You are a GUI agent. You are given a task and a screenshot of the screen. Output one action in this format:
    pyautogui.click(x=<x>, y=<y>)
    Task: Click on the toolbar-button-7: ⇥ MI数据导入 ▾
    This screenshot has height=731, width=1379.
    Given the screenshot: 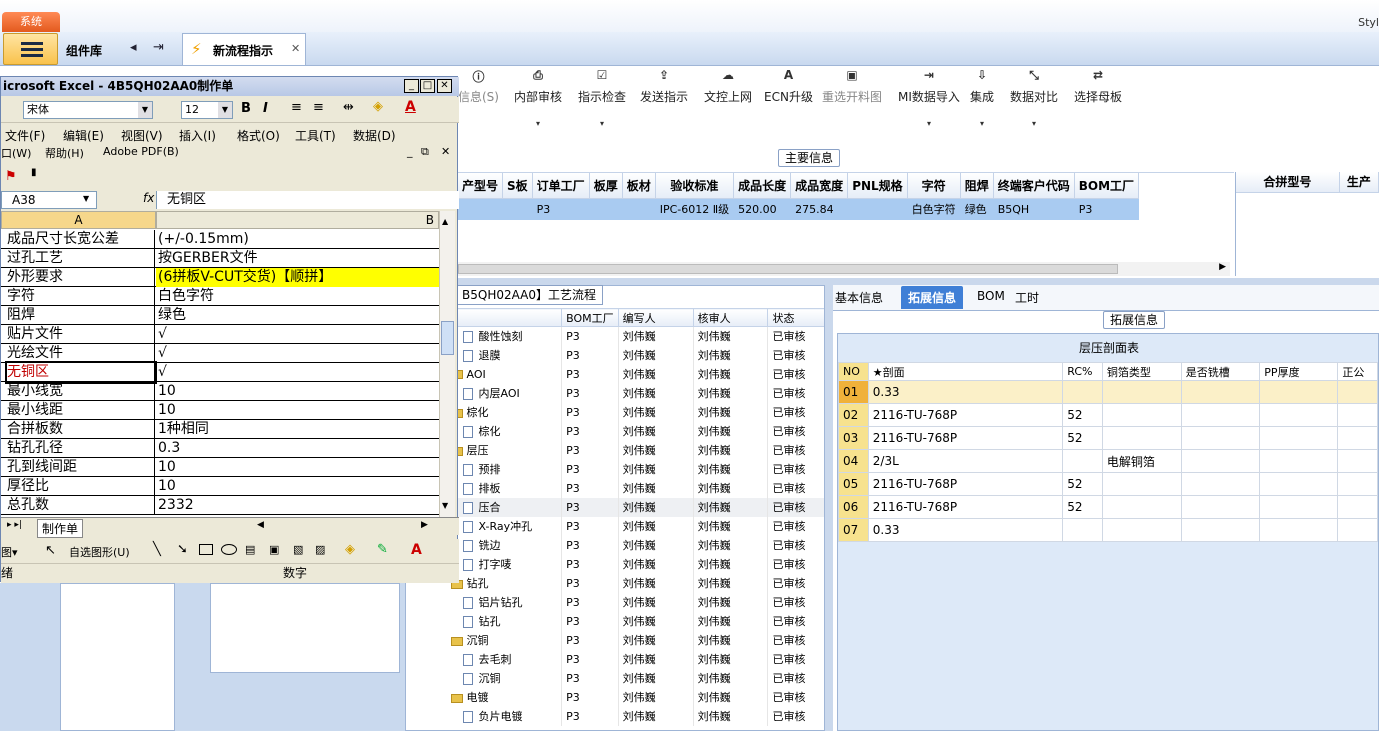 What is the action you would take?
    pyautogui.click(x=929, y=99)
    